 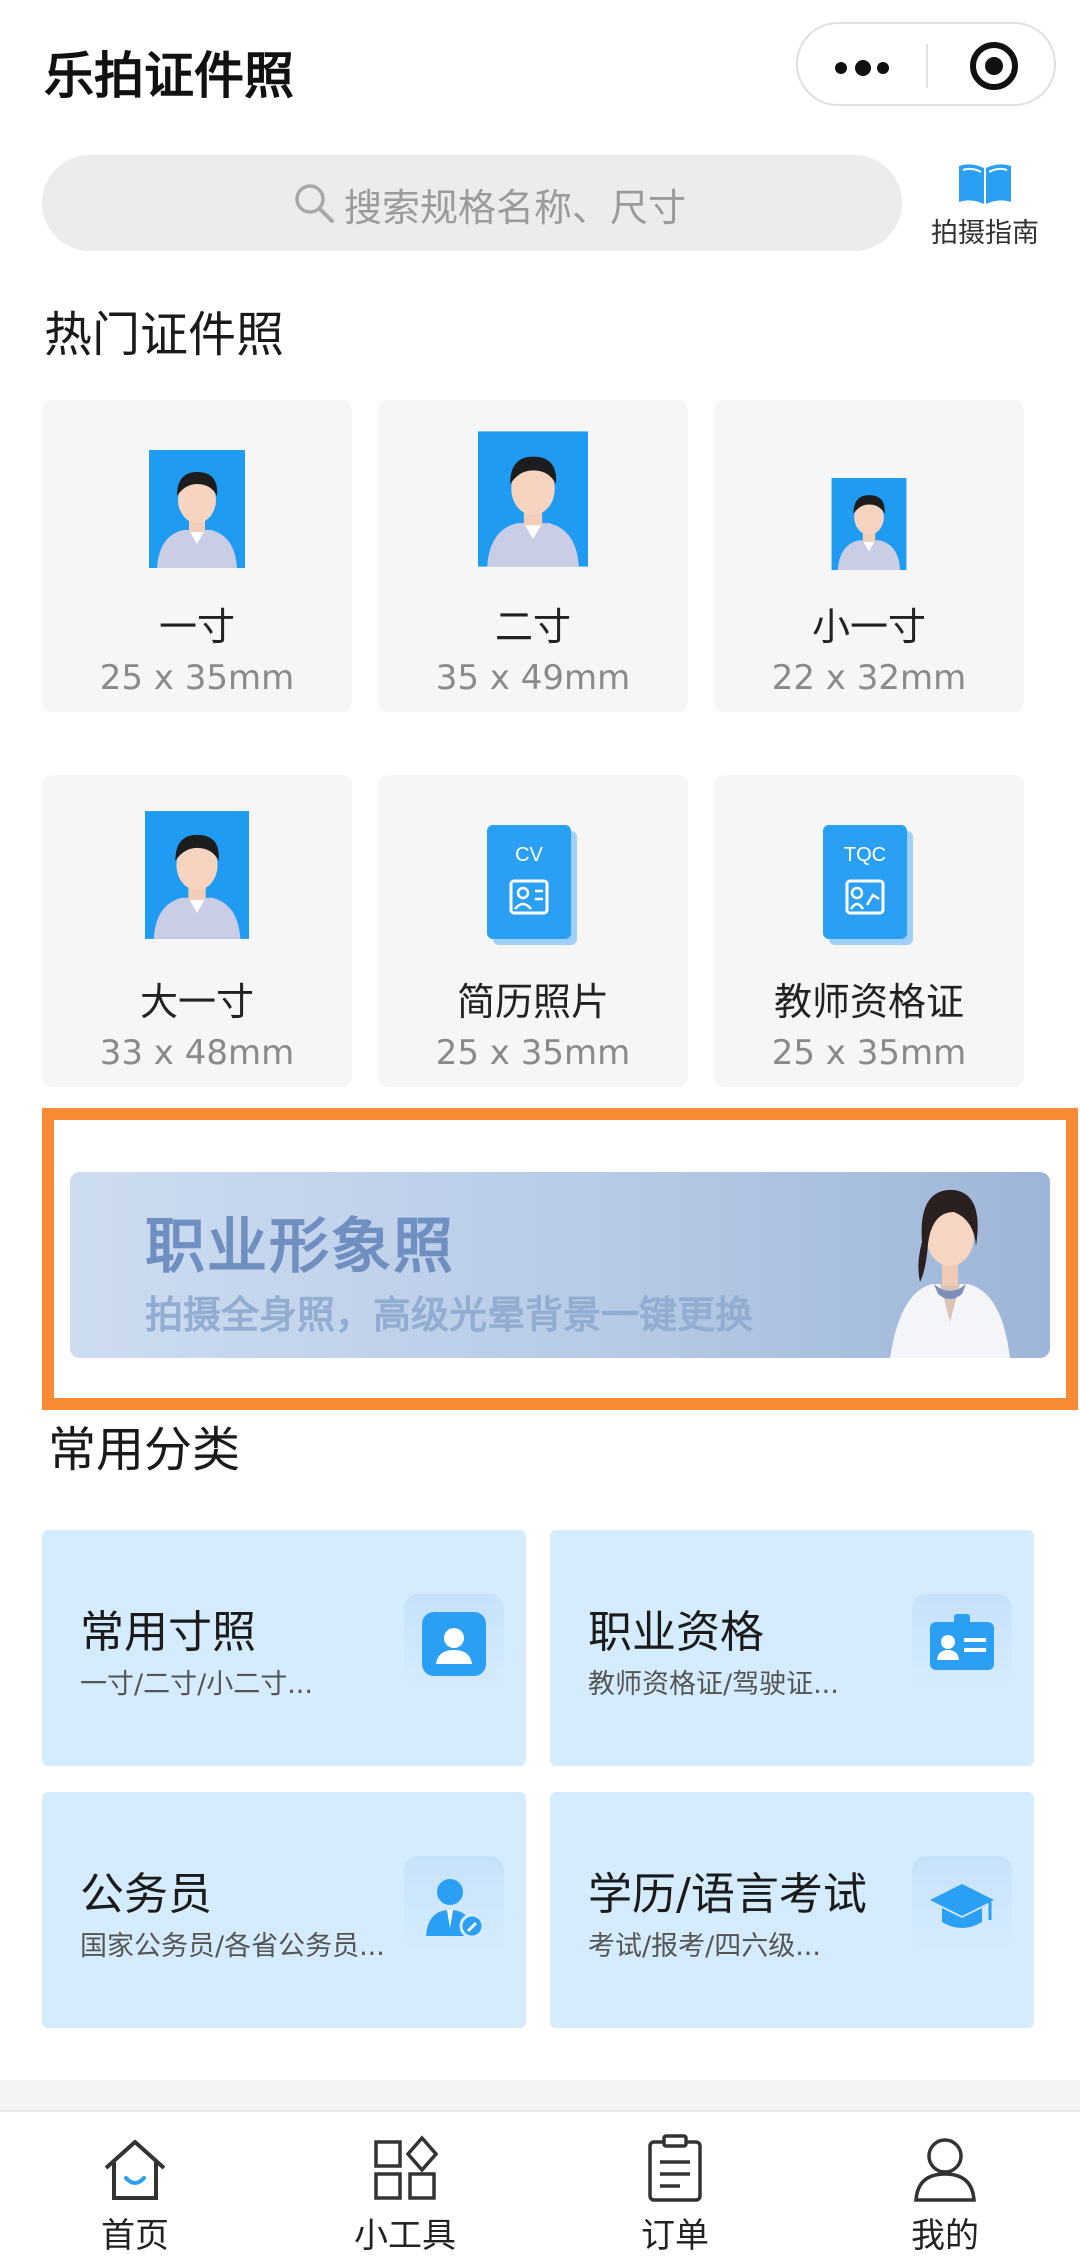 I want to click on tabbar-separator, so click(x=540, y=2095).